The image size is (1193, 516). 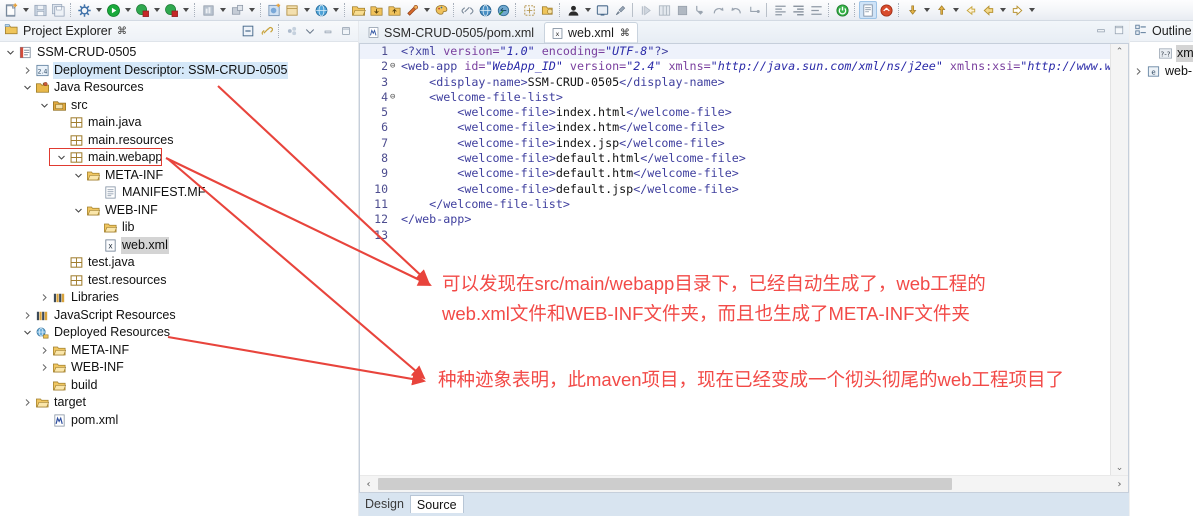 I want to click on next-annotation-icon, so click(x=912, y=10).